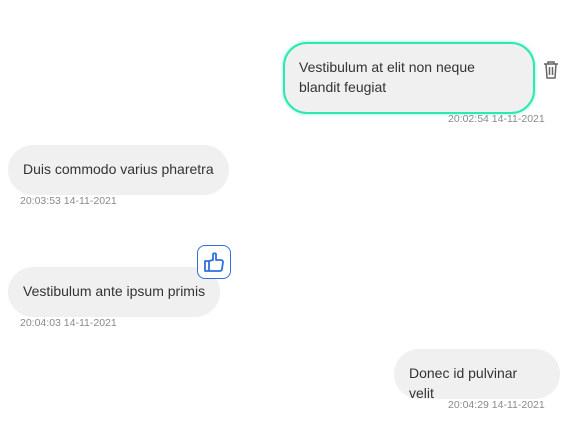  Describe the element at coordinates (214, 262) in the screenshot. I see `thumbs-up-icon` at that location.